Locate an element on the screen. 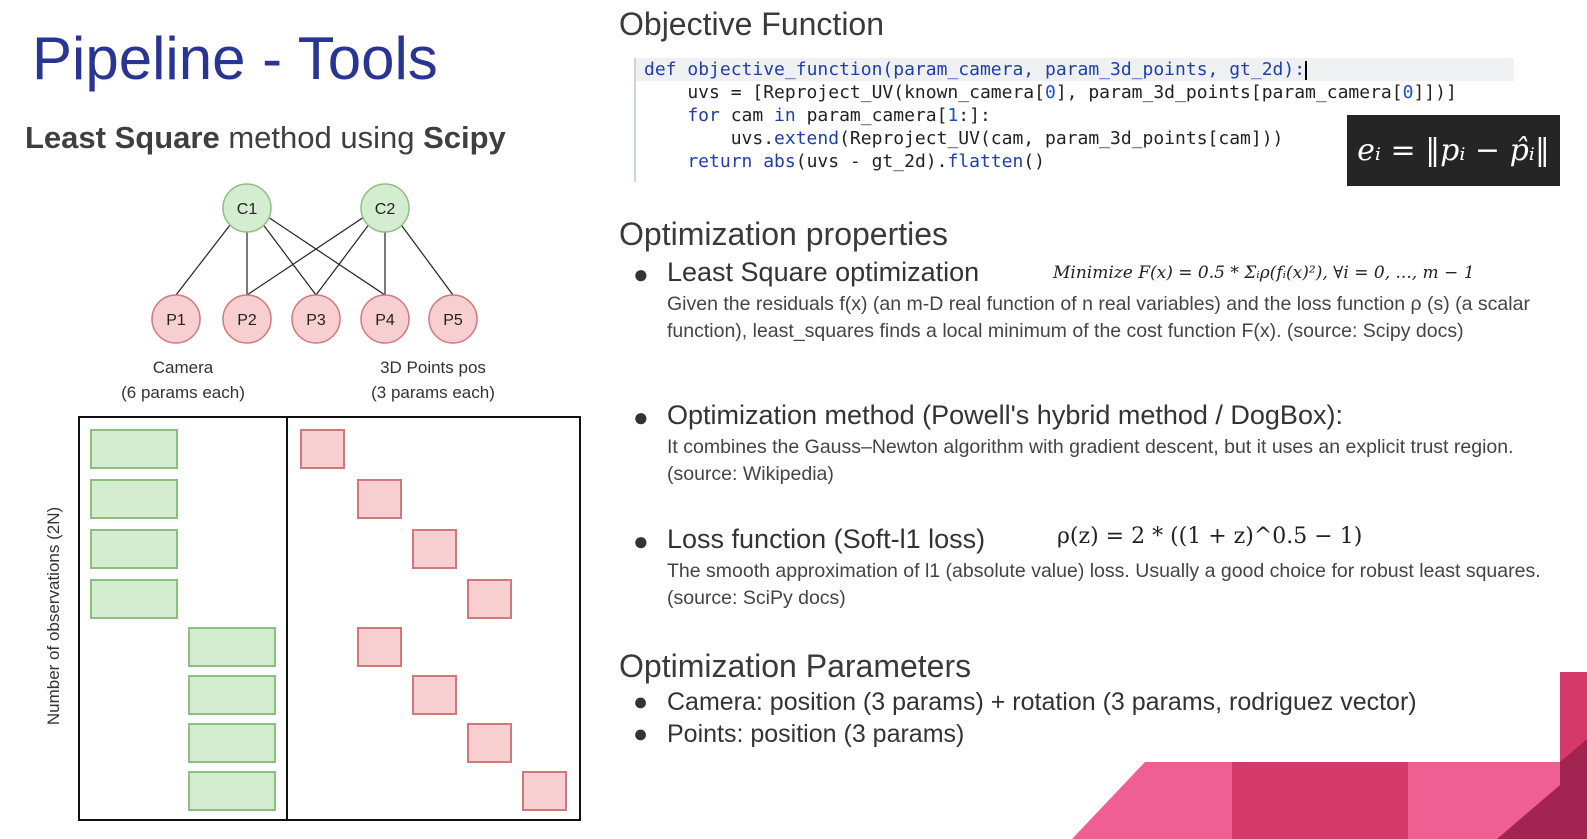  camera-group-sublabel: (6 params each) is located at coordinates (183, 392).